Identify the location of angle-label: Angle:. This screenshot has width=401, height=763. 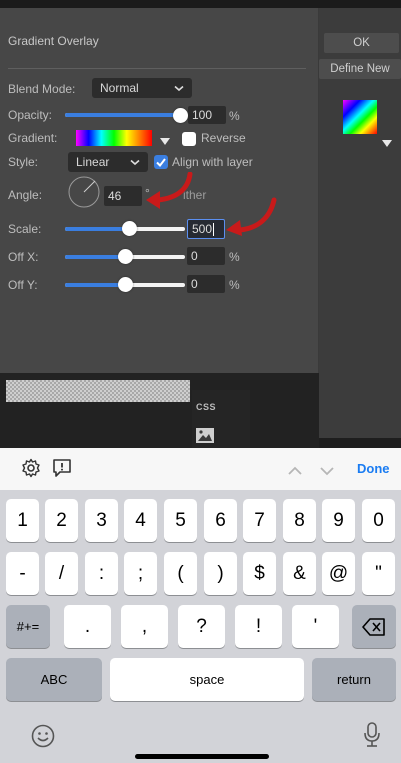
(25, 195).